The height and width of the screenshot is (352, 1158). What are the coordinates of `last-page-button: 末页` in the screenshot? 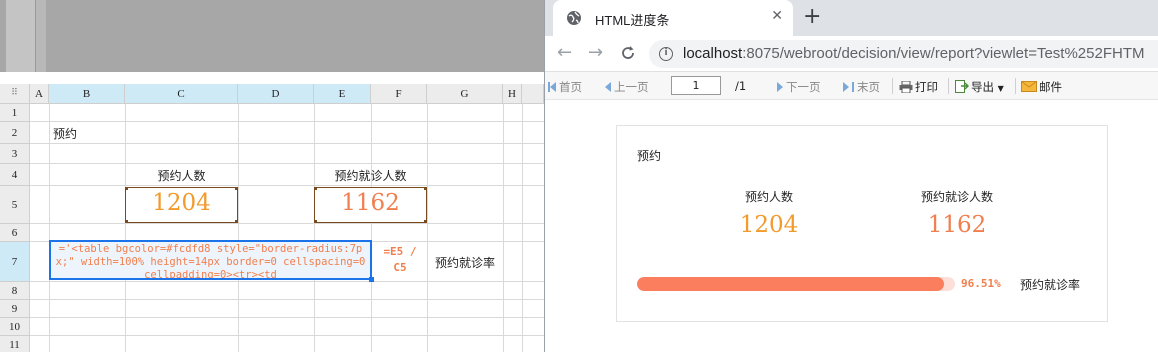 It's located at (861, 87).